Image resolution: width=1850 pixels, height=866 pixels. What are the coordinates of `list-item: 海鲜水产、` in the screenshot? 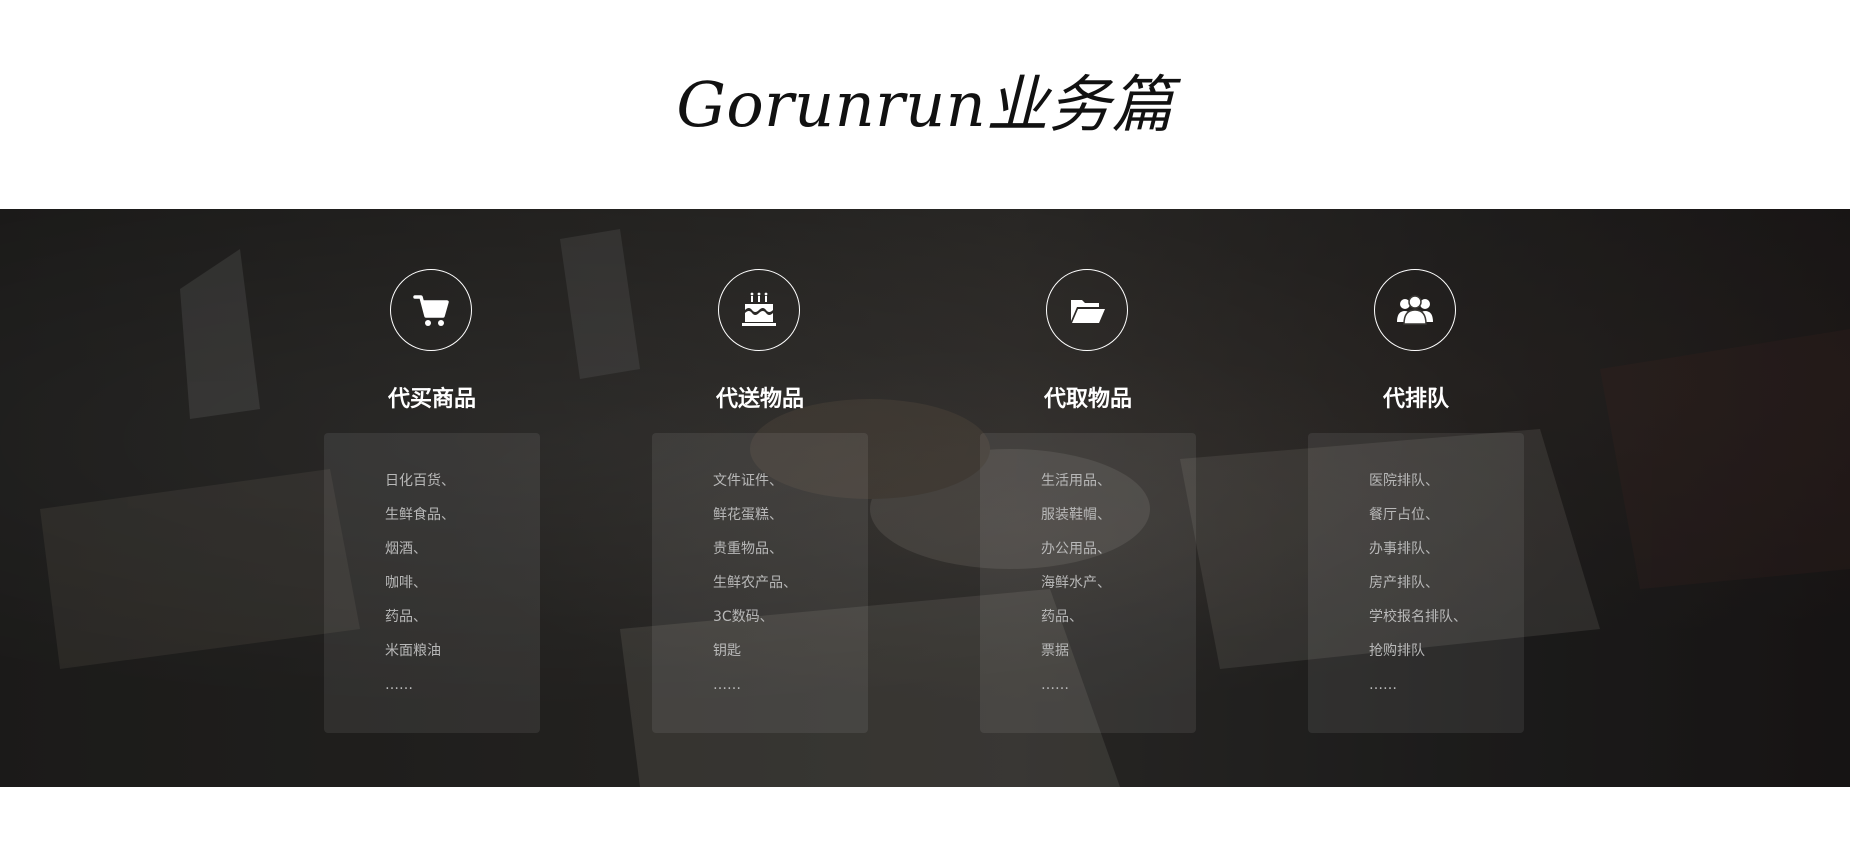 It's located at (1076, 583).